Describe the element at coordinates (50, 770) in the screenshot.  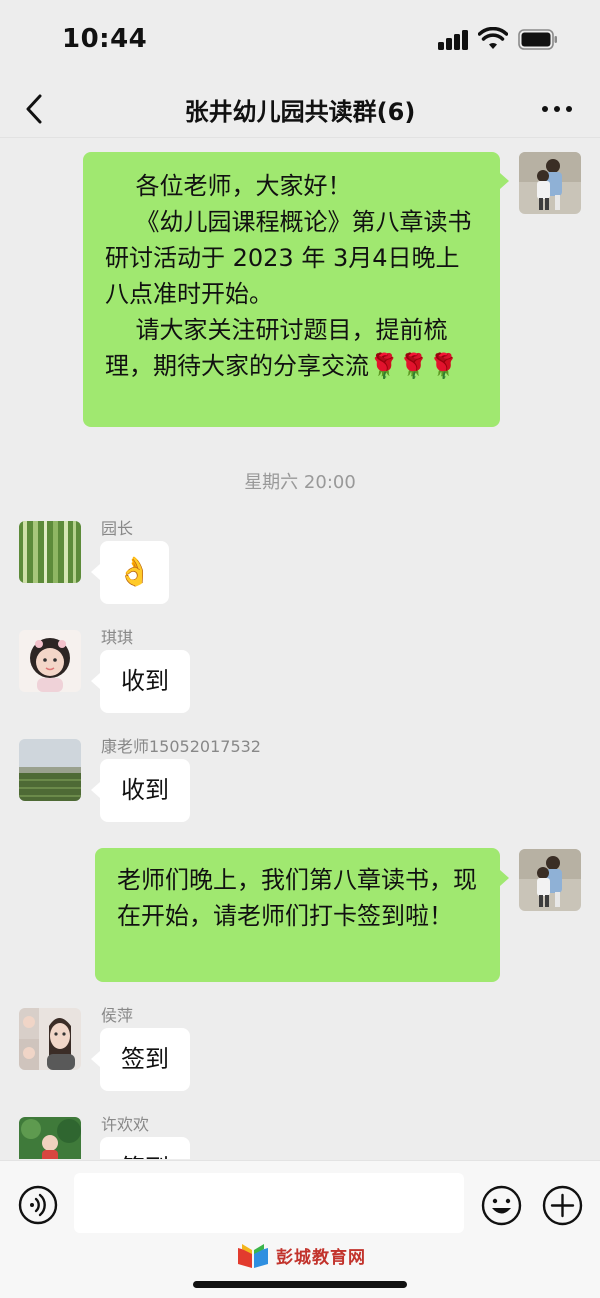
I see `avatar-kang` at that location.